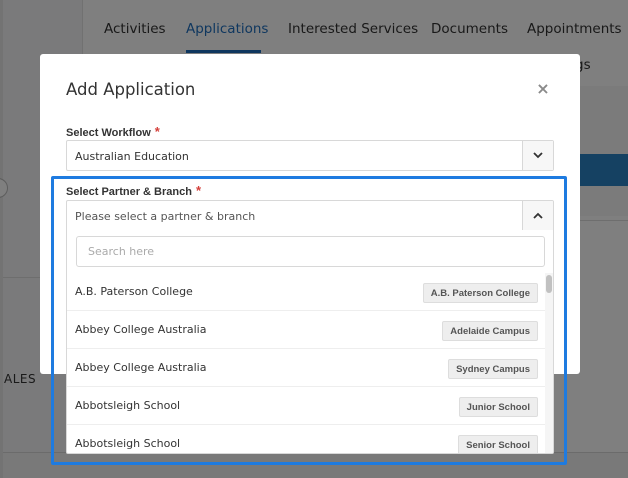 The image size is (628, 478). What do you see at coordinates (537, 215) in the screenshot?
I see `chevron-up-icon` at bounding box center [537, 215].